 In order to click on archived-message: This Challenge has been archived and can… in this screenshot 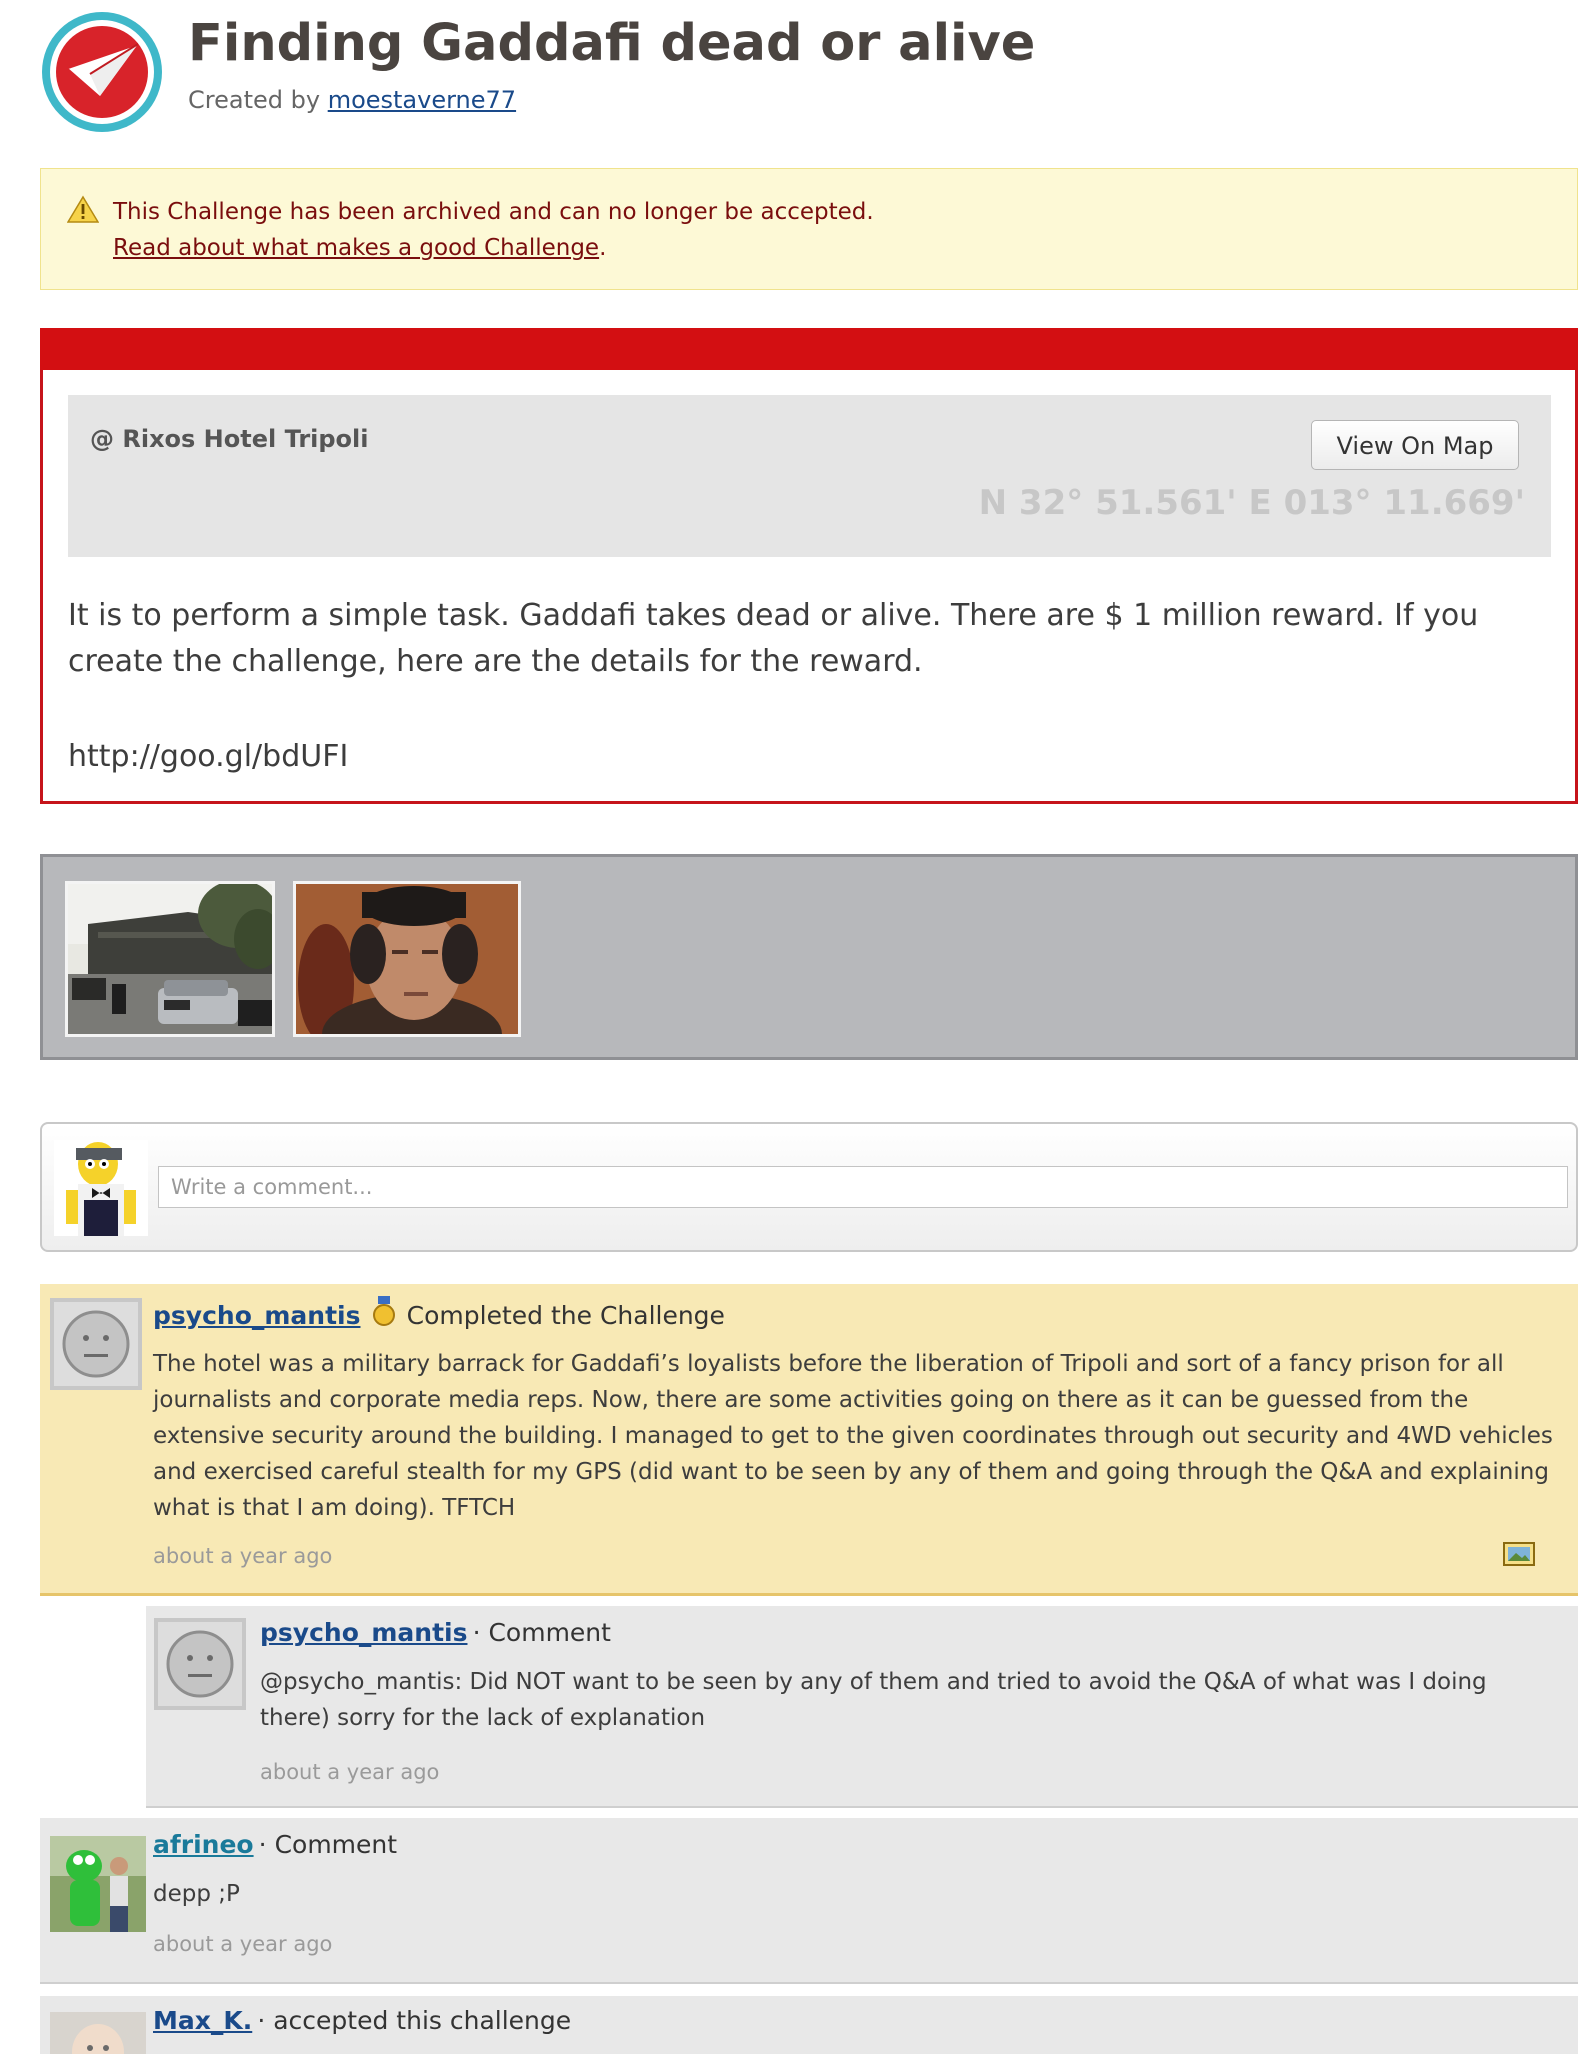, I will do `click(493, 212)`.